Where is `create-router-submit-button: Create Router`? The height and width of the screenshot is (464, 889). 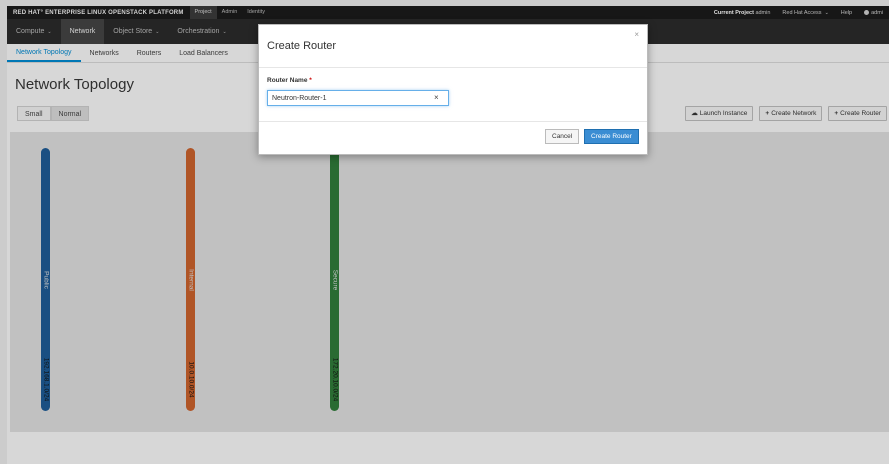 create-router-submit-button: Create Router is located at coordinates (611, 136).